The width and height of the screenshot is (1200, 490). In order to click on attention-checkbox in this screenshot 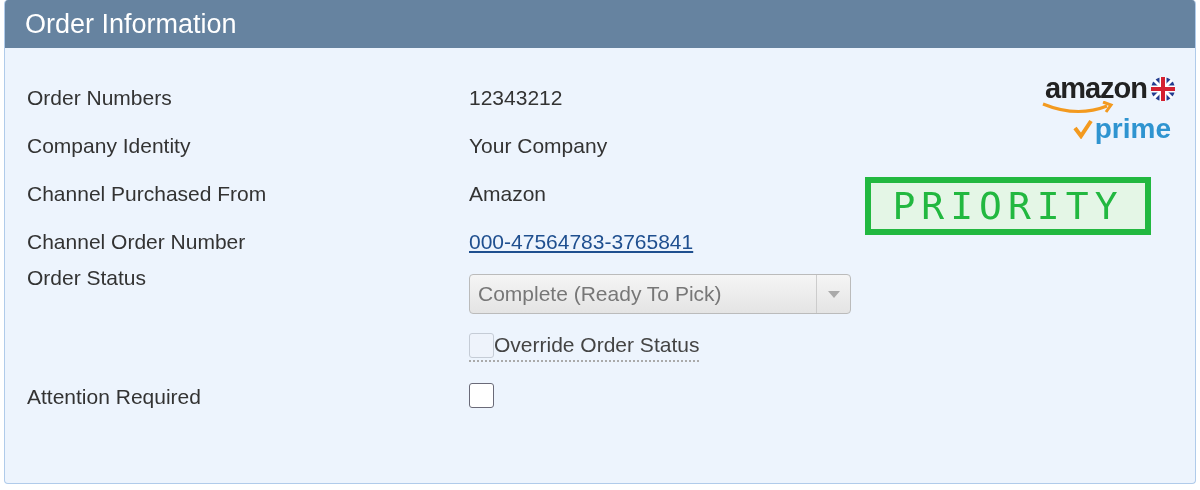, I will do `click(481, 395)`.